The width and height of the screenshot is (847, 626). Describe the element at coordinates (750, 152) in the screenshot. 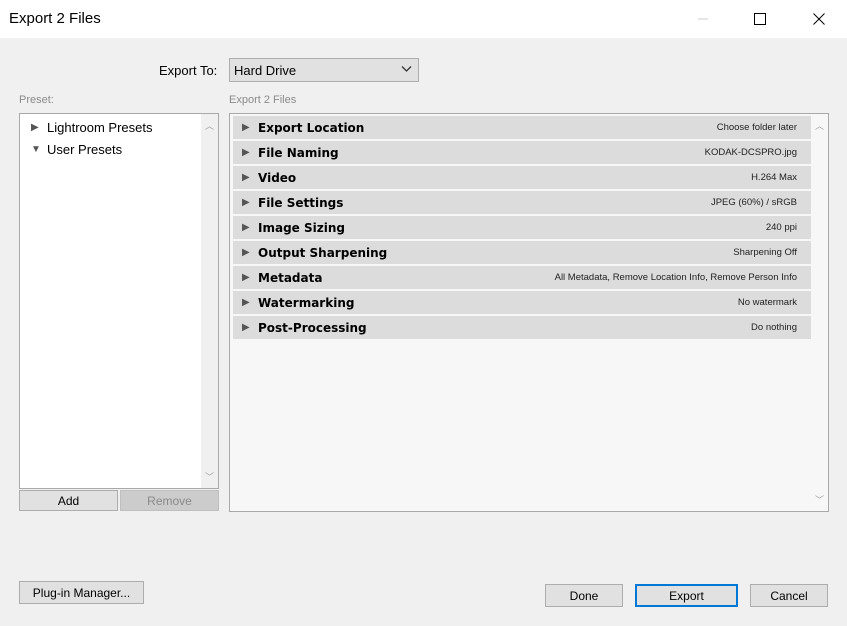

I see `settings-row-value: KODAK-DCSPRO.jpg` at that location.